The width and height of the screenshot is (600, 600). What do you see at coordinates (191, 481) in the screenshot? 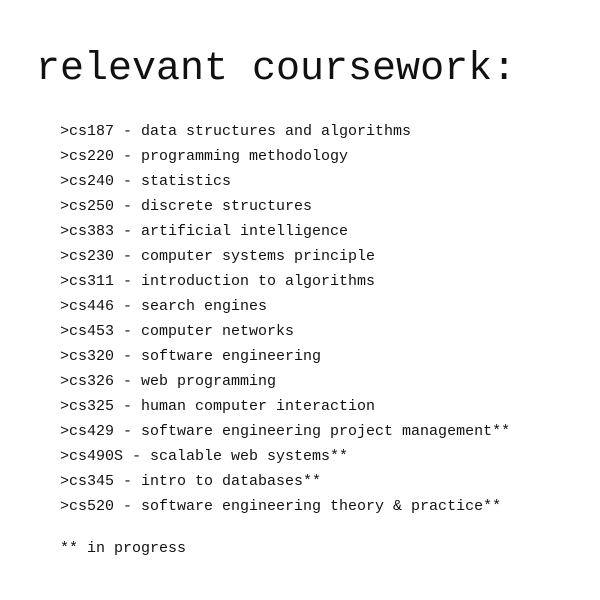
I see `course-item: >cs345 - intro to databases**` at bounding box center [191, 481].